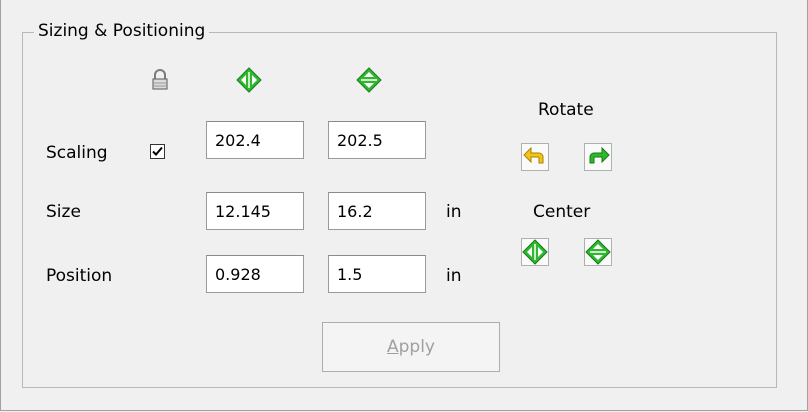 The height and width of the screenshot is (412, 808). I want to click on scaling-x-input, so click(255, 140).